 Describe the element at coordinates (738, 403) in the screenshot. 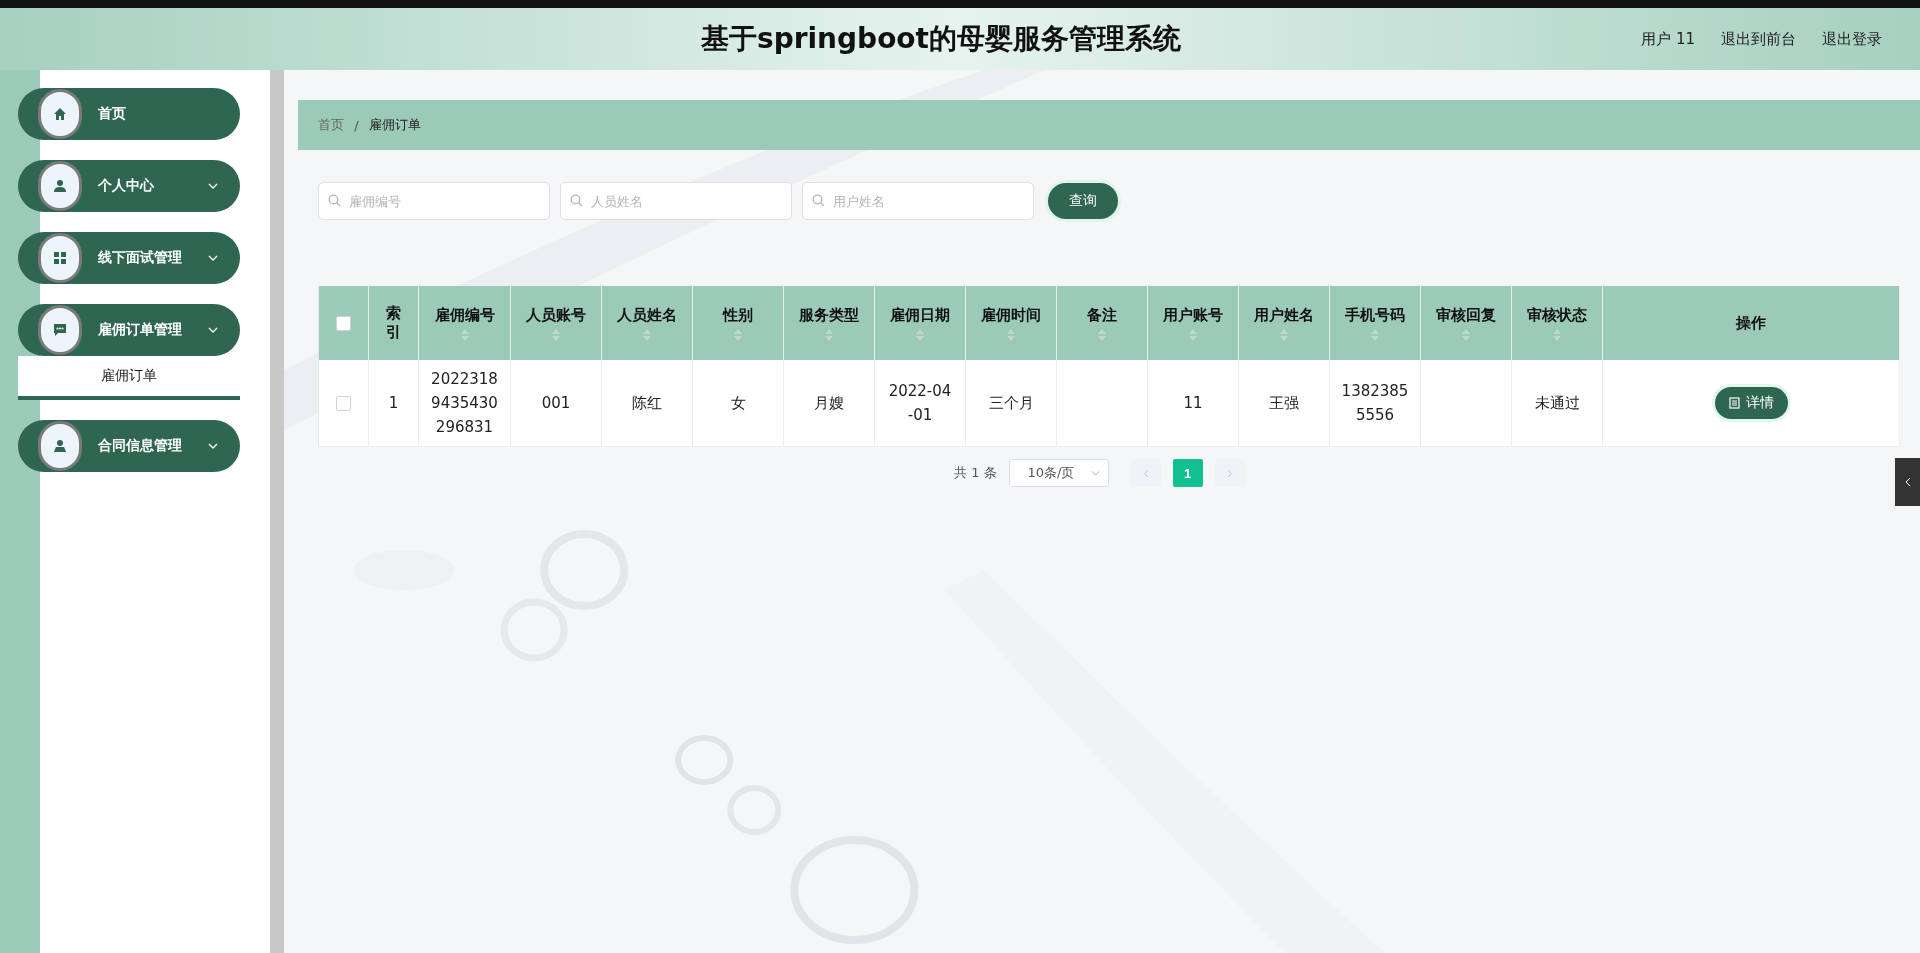

I see `table-cell: 女` at that location.